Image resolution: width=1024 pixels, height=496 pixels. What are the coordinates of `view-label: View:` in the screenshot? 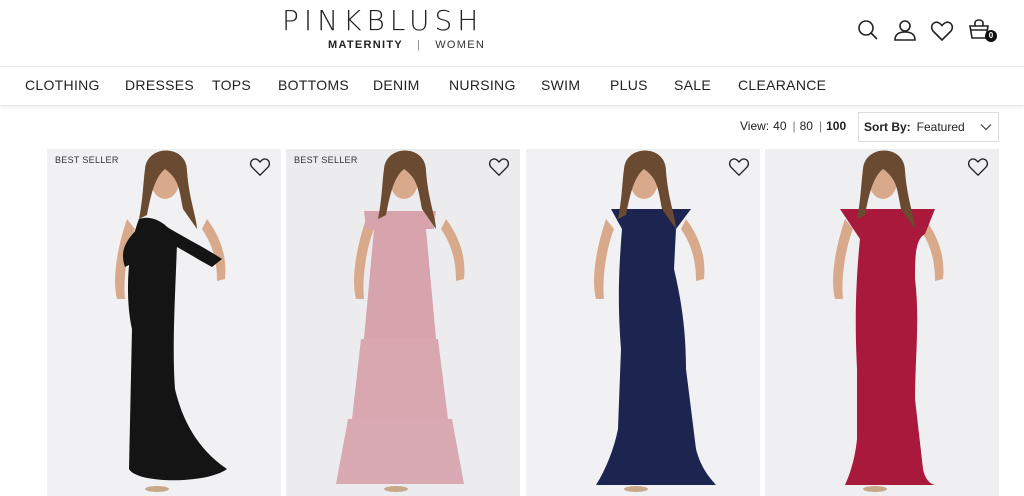 It's located at (755, 126).